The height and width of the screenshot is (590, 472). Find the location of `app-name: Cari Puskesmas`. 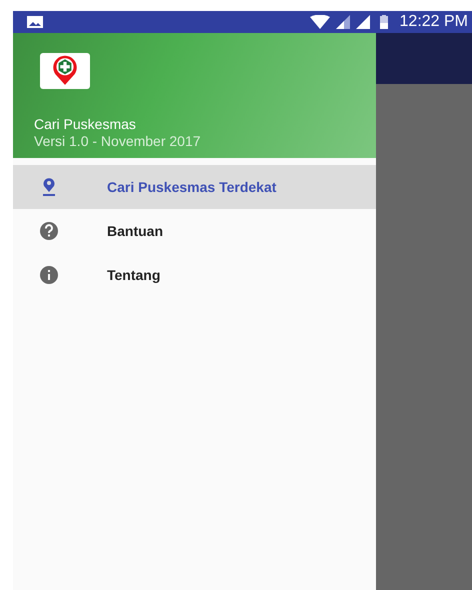

app-name: Cari Puskesmas is located at coordinates (85, 124).